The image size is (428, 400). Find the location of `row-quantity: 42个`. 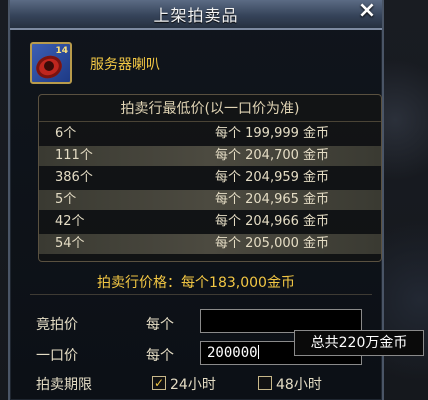

row-quantity: 42个 is located at coordinates (70, 221).